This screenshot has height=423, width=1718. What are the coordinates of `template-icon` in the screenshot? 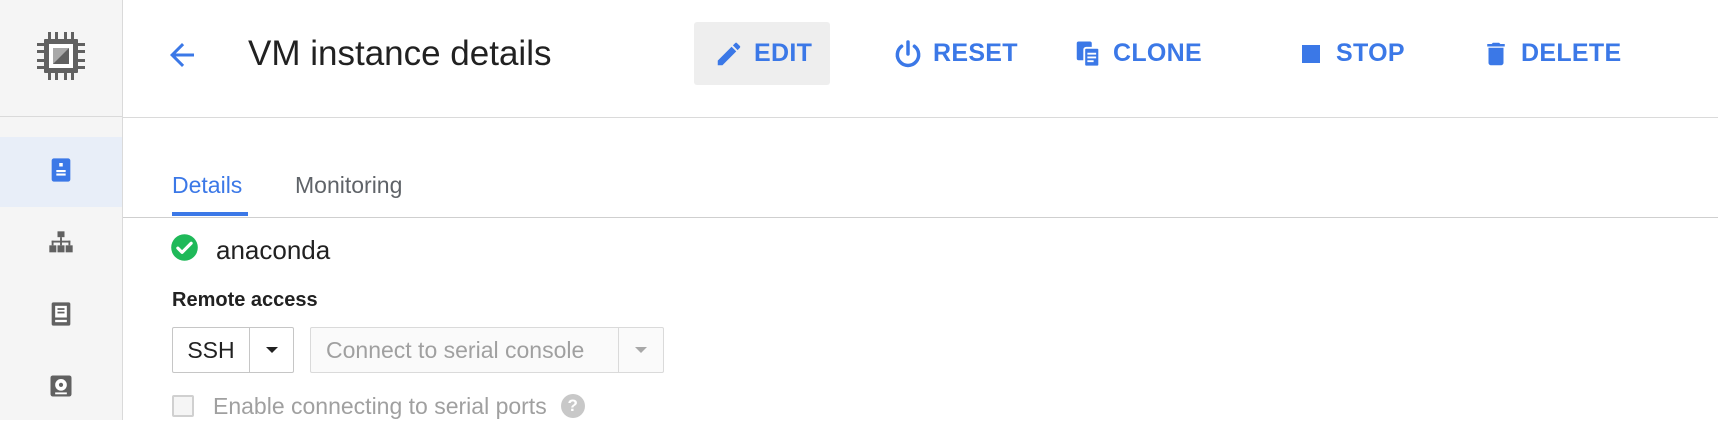 It's located at (61, 316).